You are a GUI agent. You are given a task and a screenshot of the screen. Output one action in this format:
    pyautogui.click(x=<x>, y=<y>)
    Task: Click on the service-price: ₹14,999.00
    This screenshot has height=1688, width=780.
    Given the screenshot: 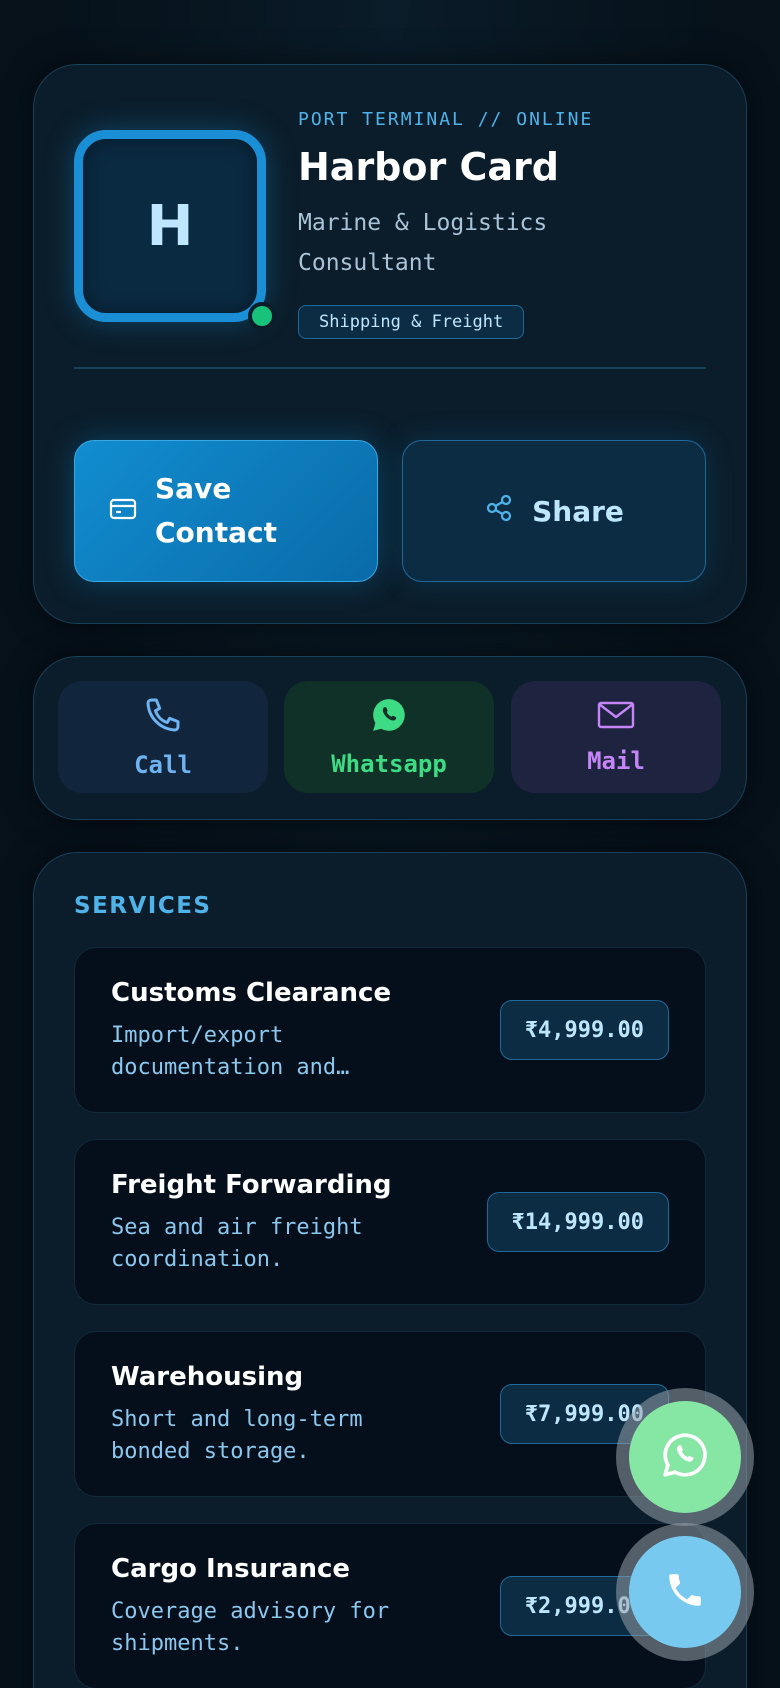 What is the action you would take?
    pyautogui.click(x=577, y=1222)
    